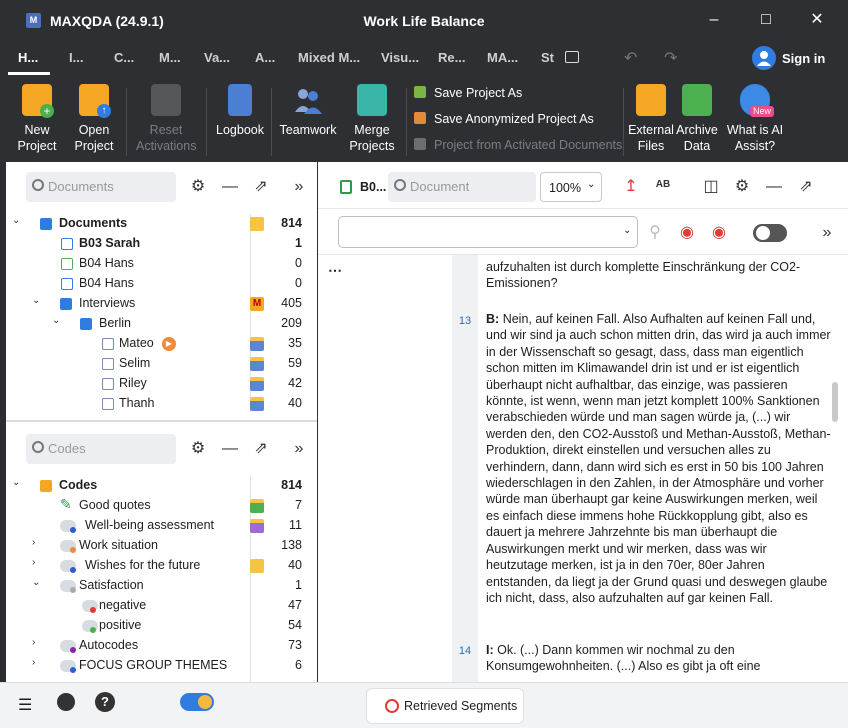  Describe the element at coordinates (310, 444) in the screenshot. I see `scrollbar` at that location.